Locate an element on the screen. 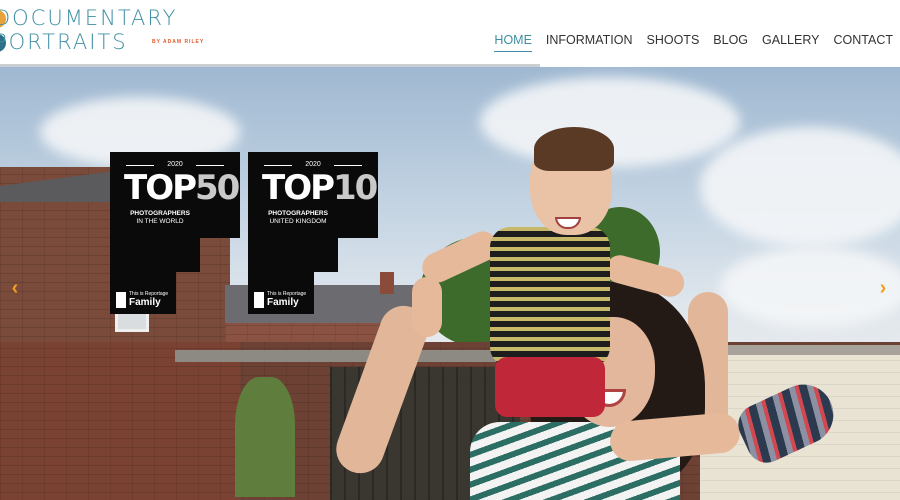 This screenshot has height=500, width=900. badge-line2: UNITED KINGDOM is located at coordinates (298, 221).